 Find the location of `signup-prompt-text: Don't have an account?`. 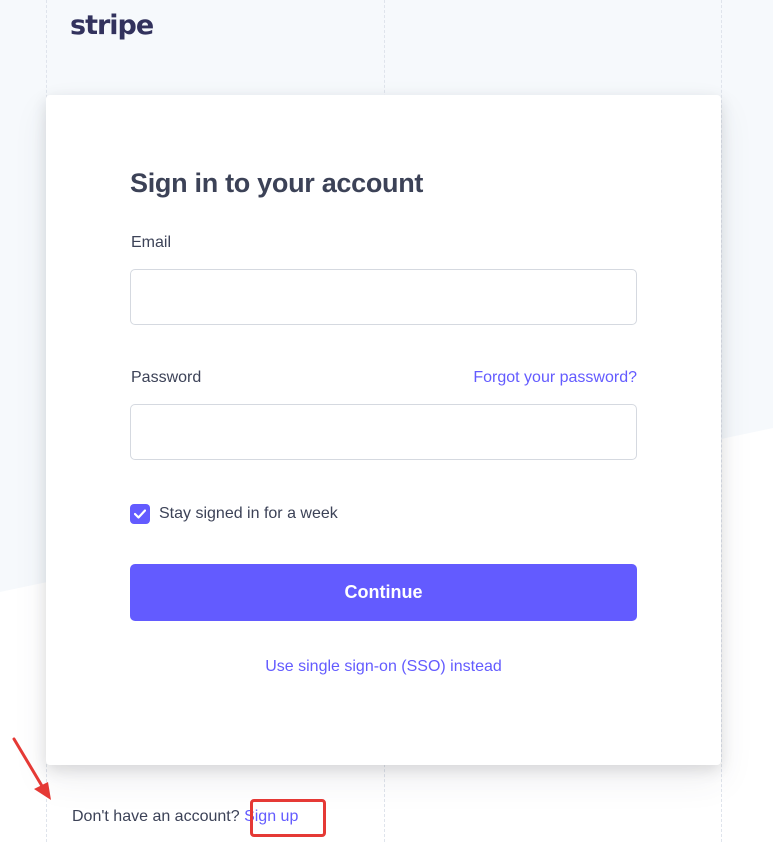

signup-prompt-text: Don't have an account? is located at coordinates (156, 816).